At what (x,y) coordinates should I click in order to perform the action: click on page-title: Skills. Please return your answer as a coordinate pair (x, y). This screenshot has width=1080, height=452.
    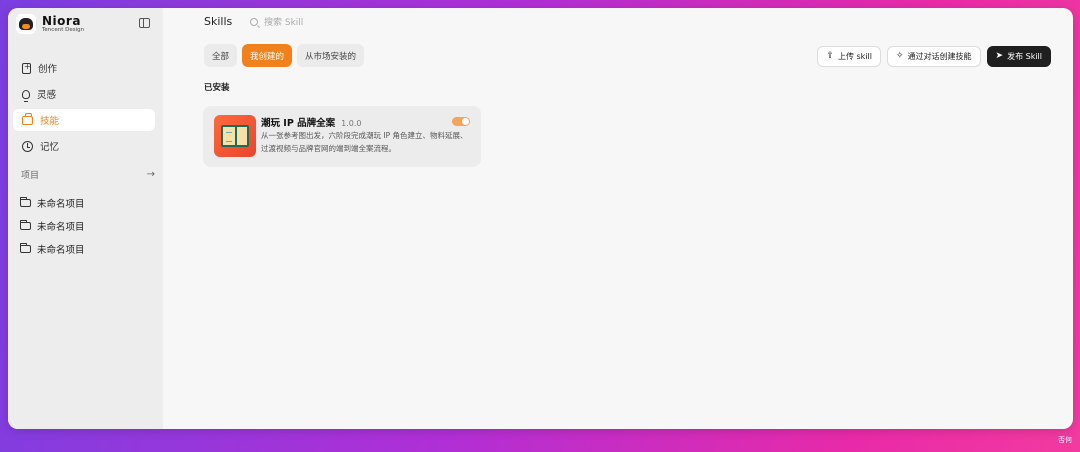
    Looking at the image, I should click on (218, 21).